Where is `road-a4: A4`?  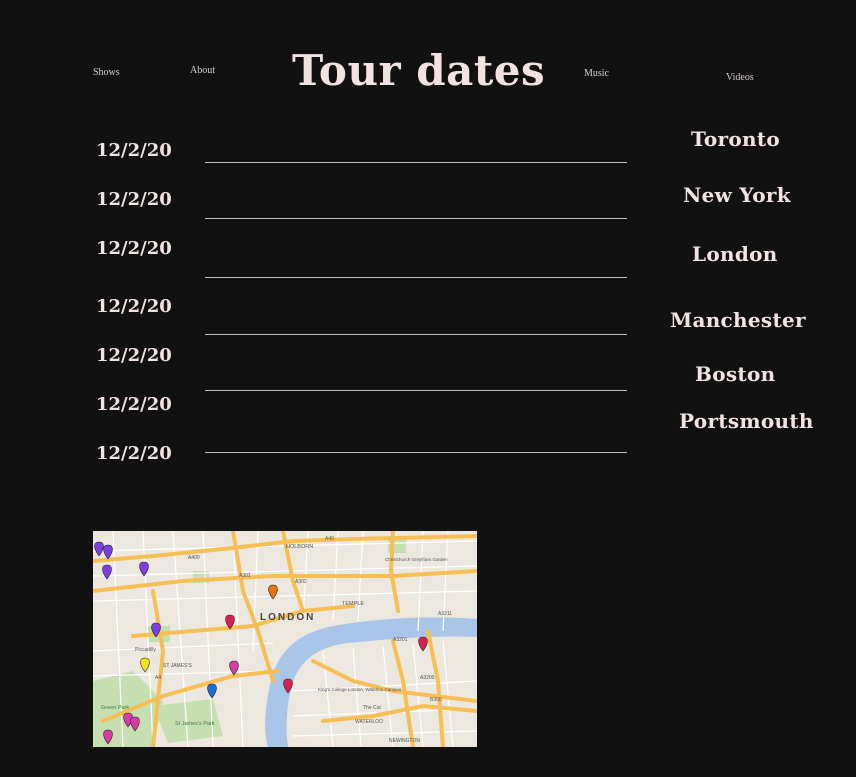
road-a4: A4 is located at coordinates (158, 678).